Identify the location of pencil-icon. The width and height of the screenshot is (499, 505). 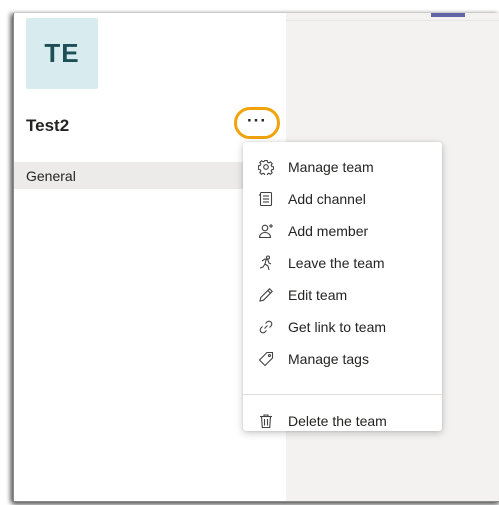
(266, 295).